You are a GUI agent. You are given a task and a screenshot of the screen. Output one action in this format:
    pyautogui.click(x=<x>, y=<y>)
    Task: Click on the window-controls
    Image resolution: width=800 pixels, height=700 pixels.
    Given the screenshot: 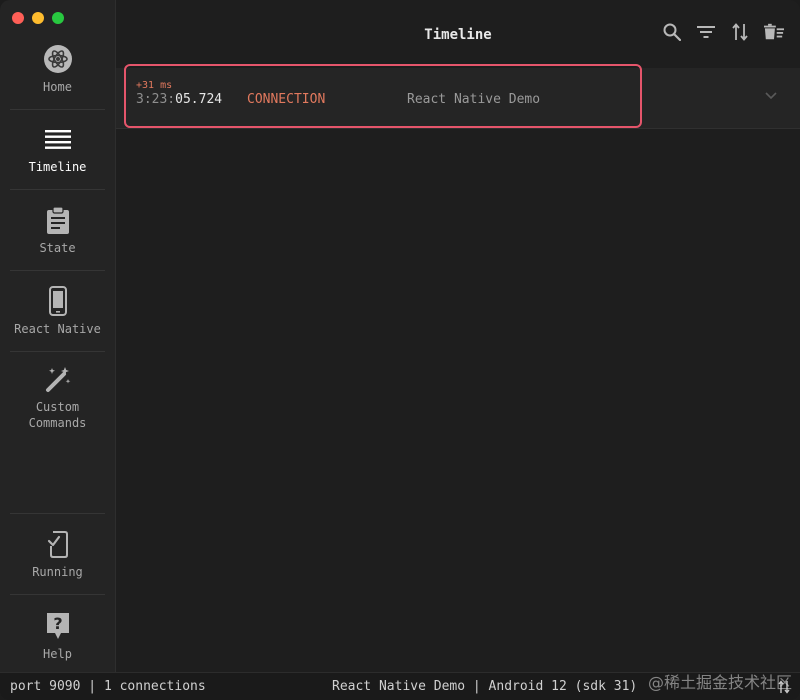 What is the action you would take?
    pyautogui.click(x=38, y=18)
    